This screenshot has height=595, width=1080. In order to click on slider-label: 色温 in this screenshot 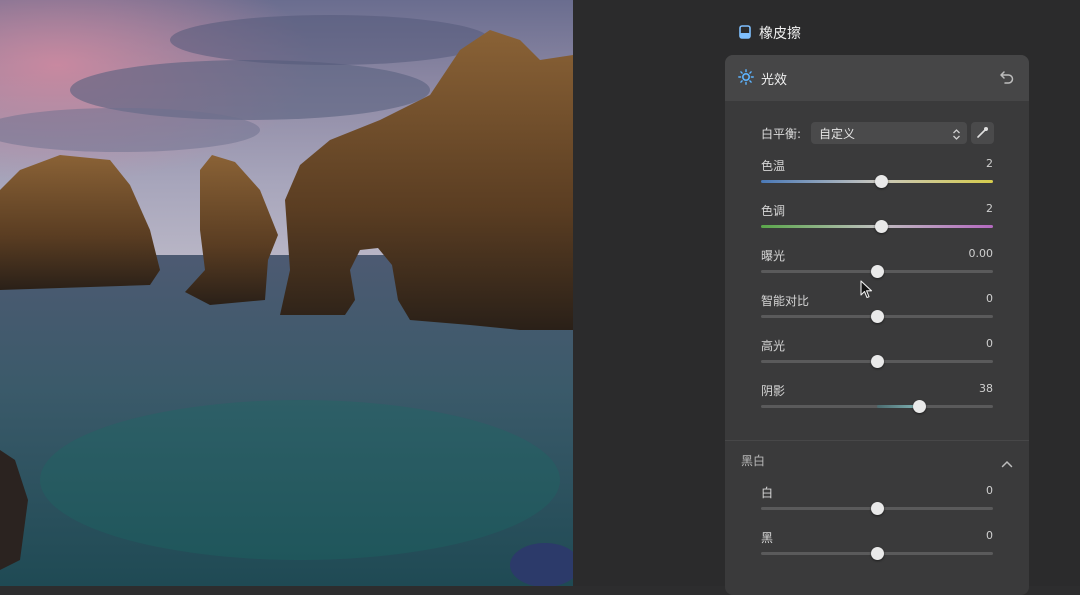, I will do `click(773, 166)`.